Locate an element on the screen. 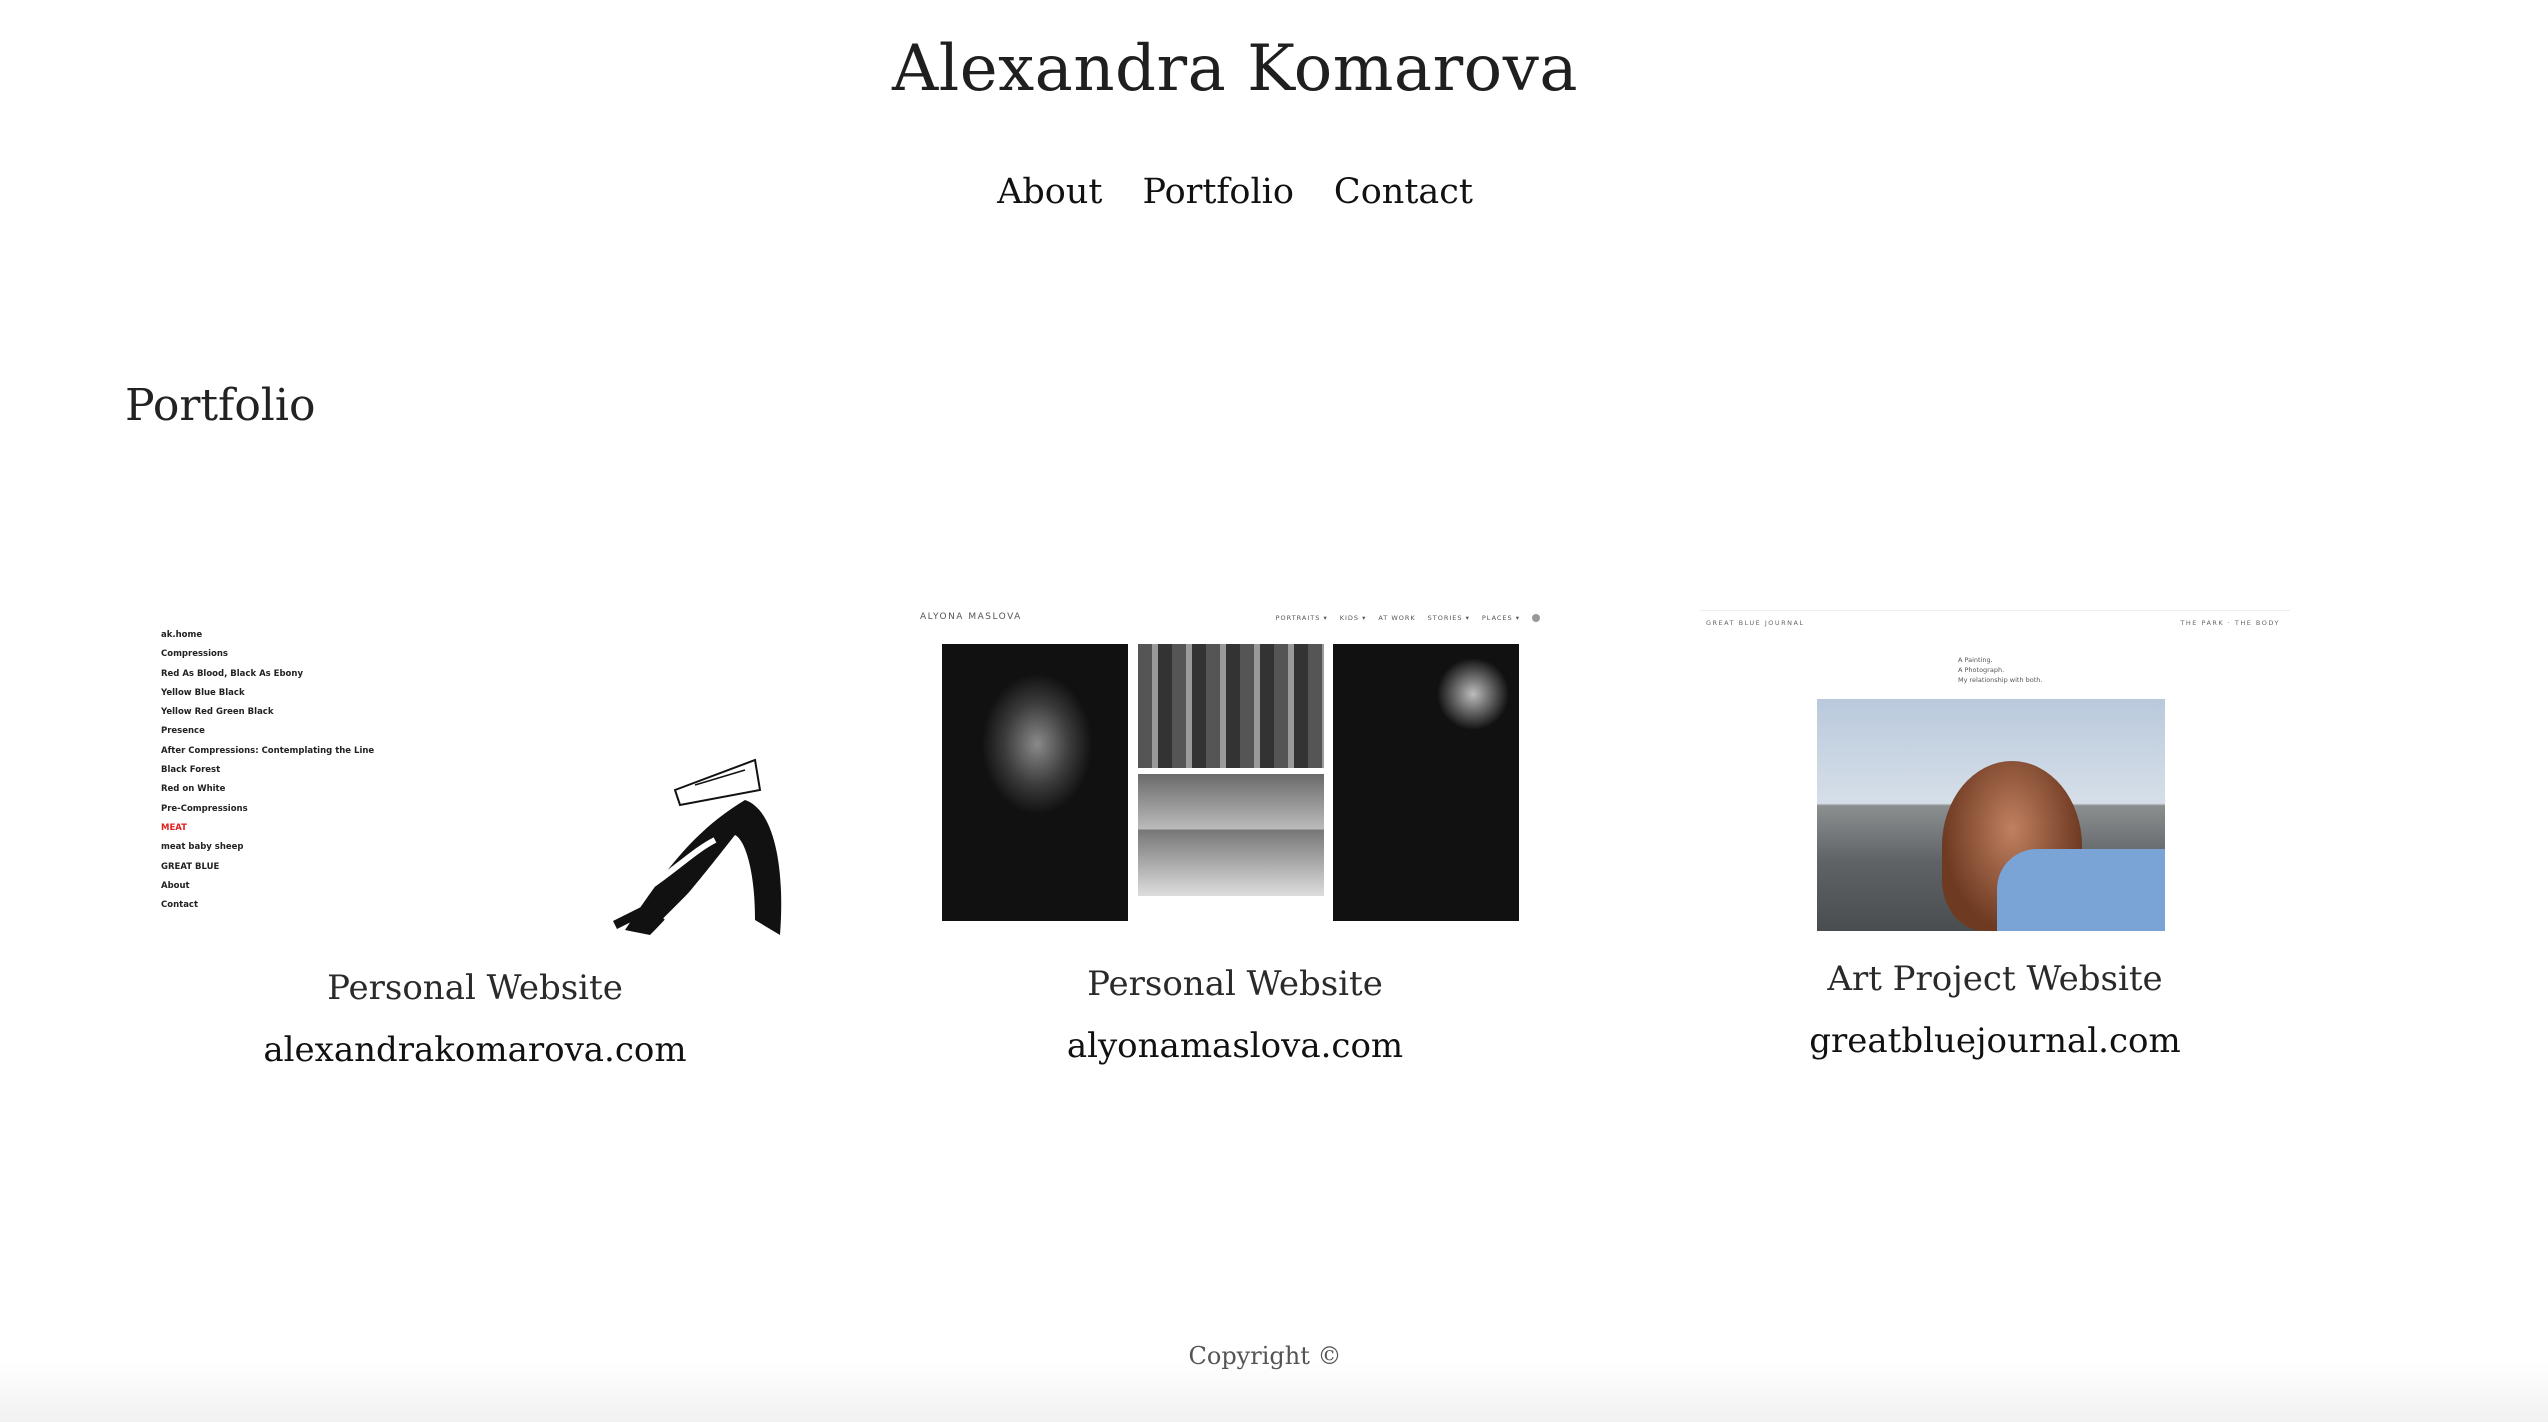 The image size is (2548, 1422). photo-figure-sweater is located at coordinates (2081, 890).